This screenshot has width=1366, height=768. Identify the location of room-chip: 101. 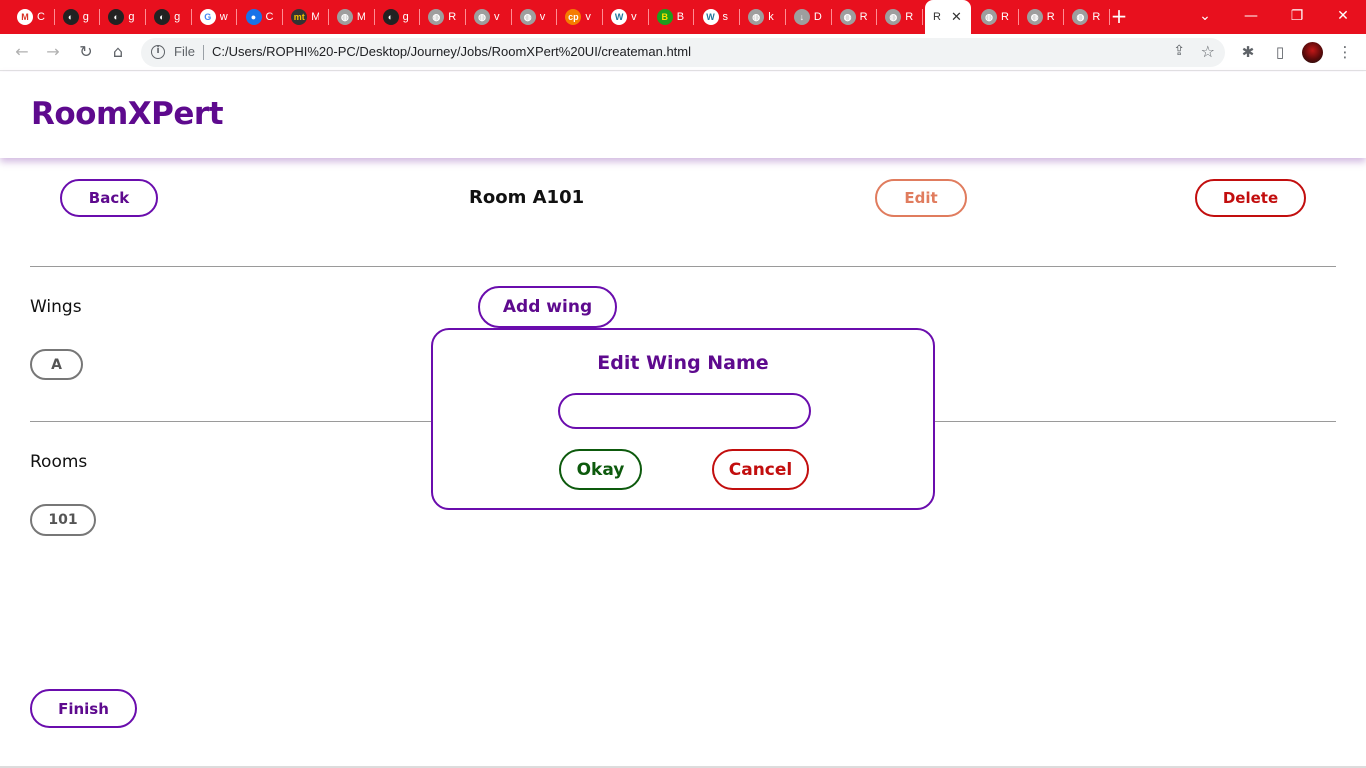
(63, 520).